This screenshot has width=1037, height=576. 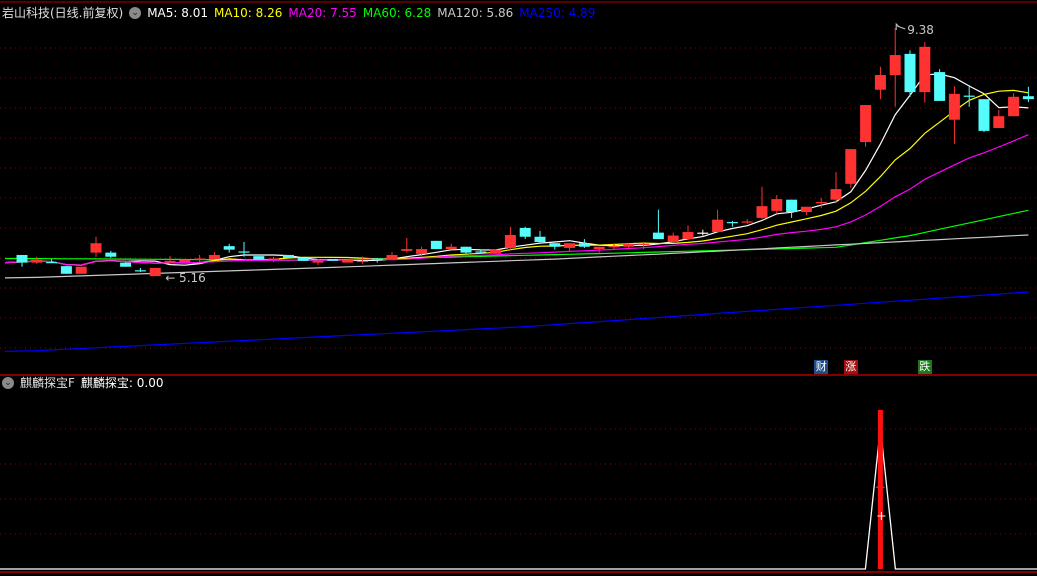 What do you see at coordinates (557, 13) in the screenshot?
I see `ma250-label: MA250: 4.89` at bounding box center [557, 13].